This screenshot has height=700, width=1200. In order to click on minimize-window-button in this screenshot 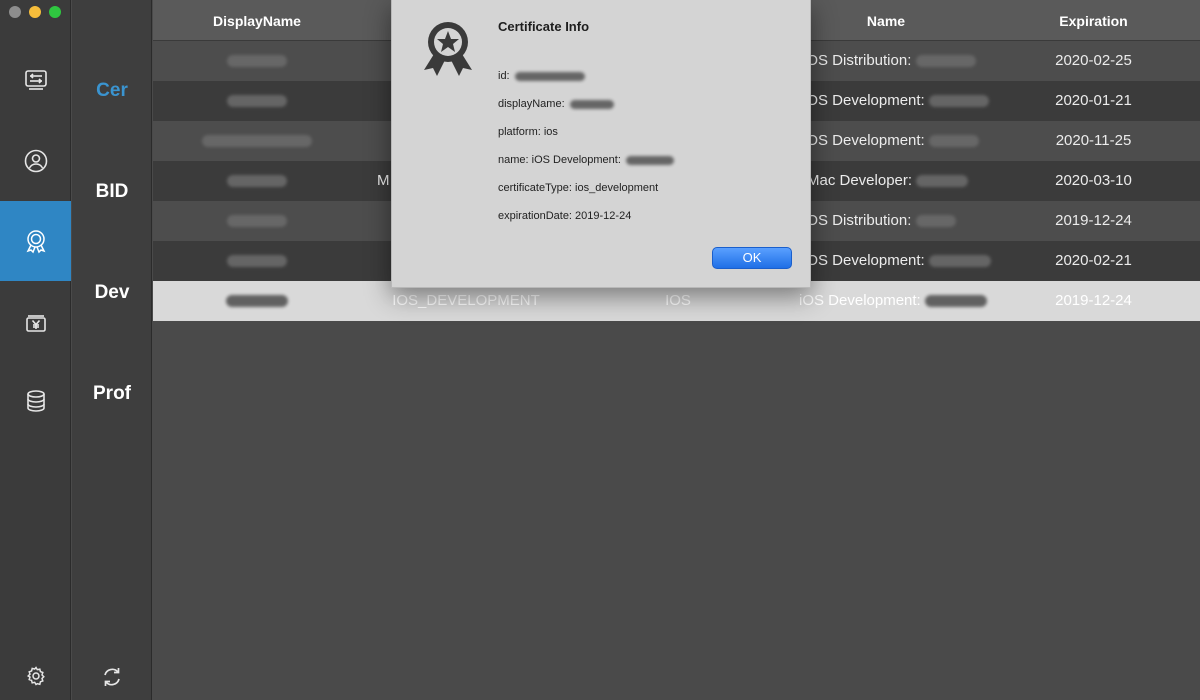, I will do `click(35, 12)`.